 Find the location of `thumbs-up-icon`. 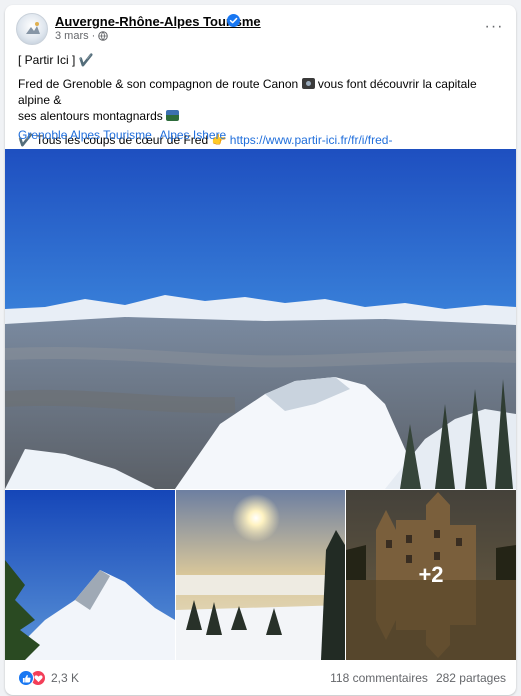

thumbs-up-icon is located at coordinates (26, 678).